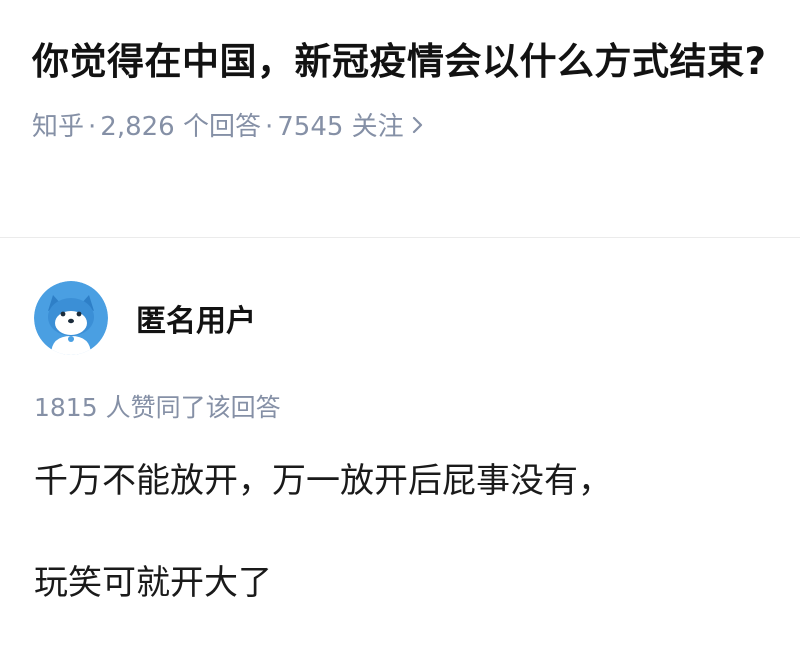 The height and width of the screenshot is (663, 800). What do you see at coordinates (58, 127) in the screenshot?
I see `source-label: 知乎` at bounding box center [58, 127].